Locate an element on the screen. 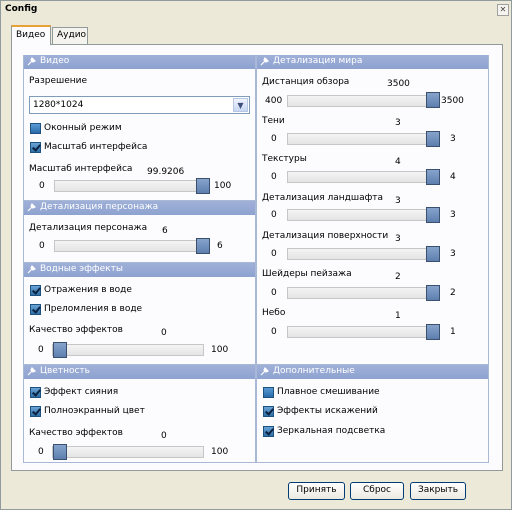  apply-button: Принять is located at coordinates (316, 491).